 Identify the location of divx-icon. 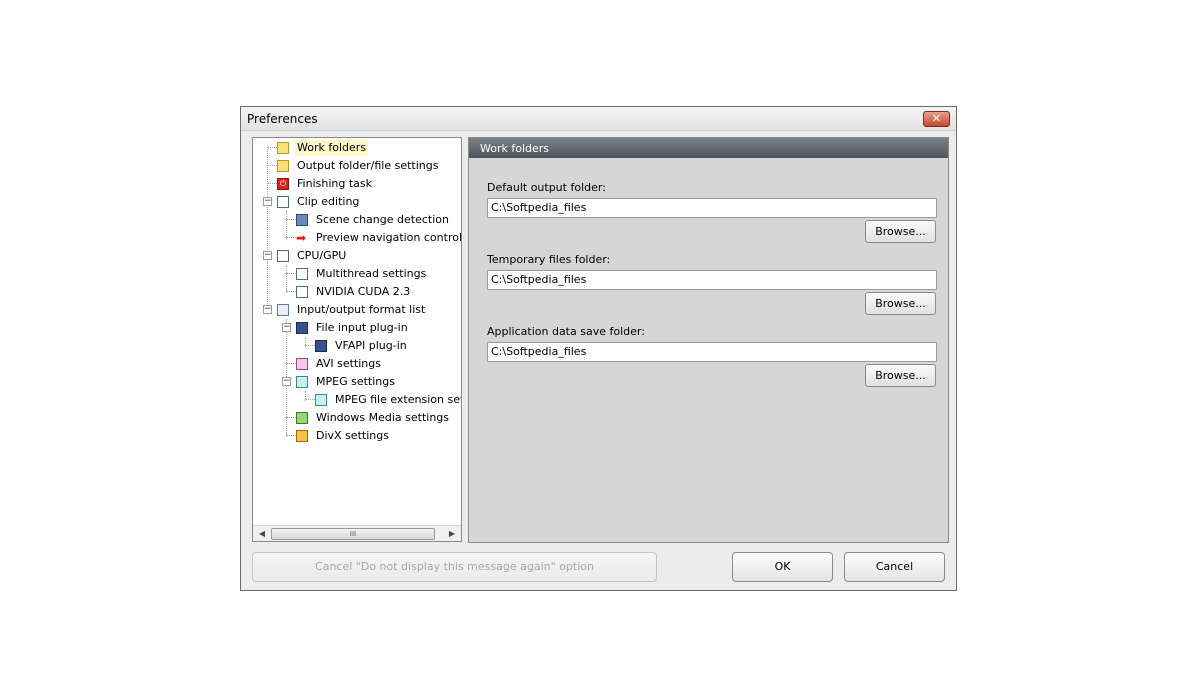
(302, 436).